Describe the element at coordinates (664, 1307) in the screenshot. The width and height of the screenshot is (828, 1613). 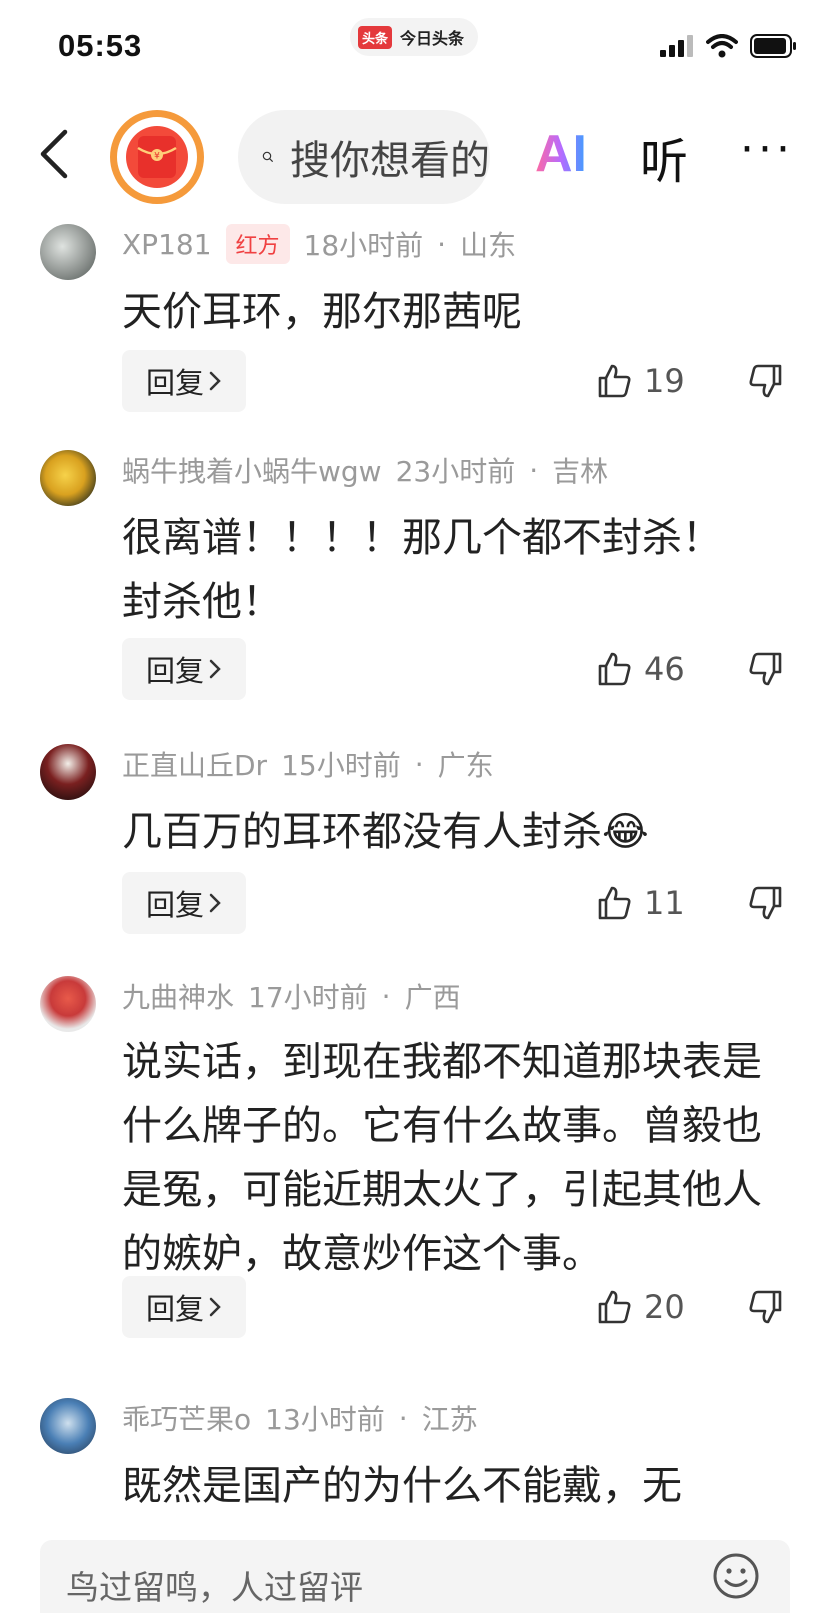
I see `like-count: 20` at that location.